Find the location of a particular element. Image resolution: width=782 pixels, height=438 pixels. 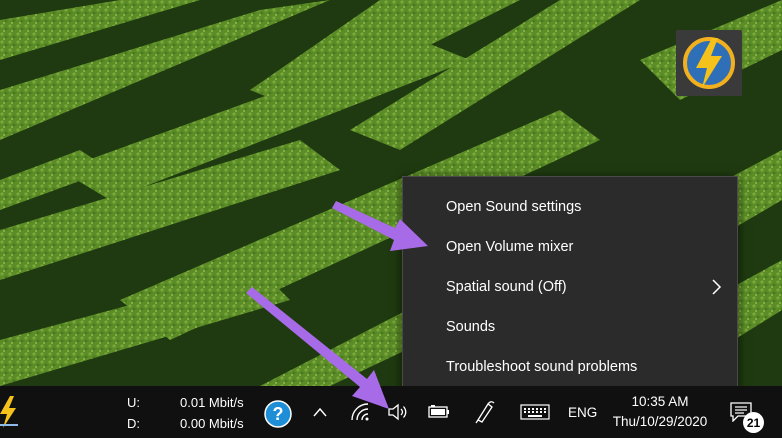

keyboard-icon is located at coordinates (535, 412).